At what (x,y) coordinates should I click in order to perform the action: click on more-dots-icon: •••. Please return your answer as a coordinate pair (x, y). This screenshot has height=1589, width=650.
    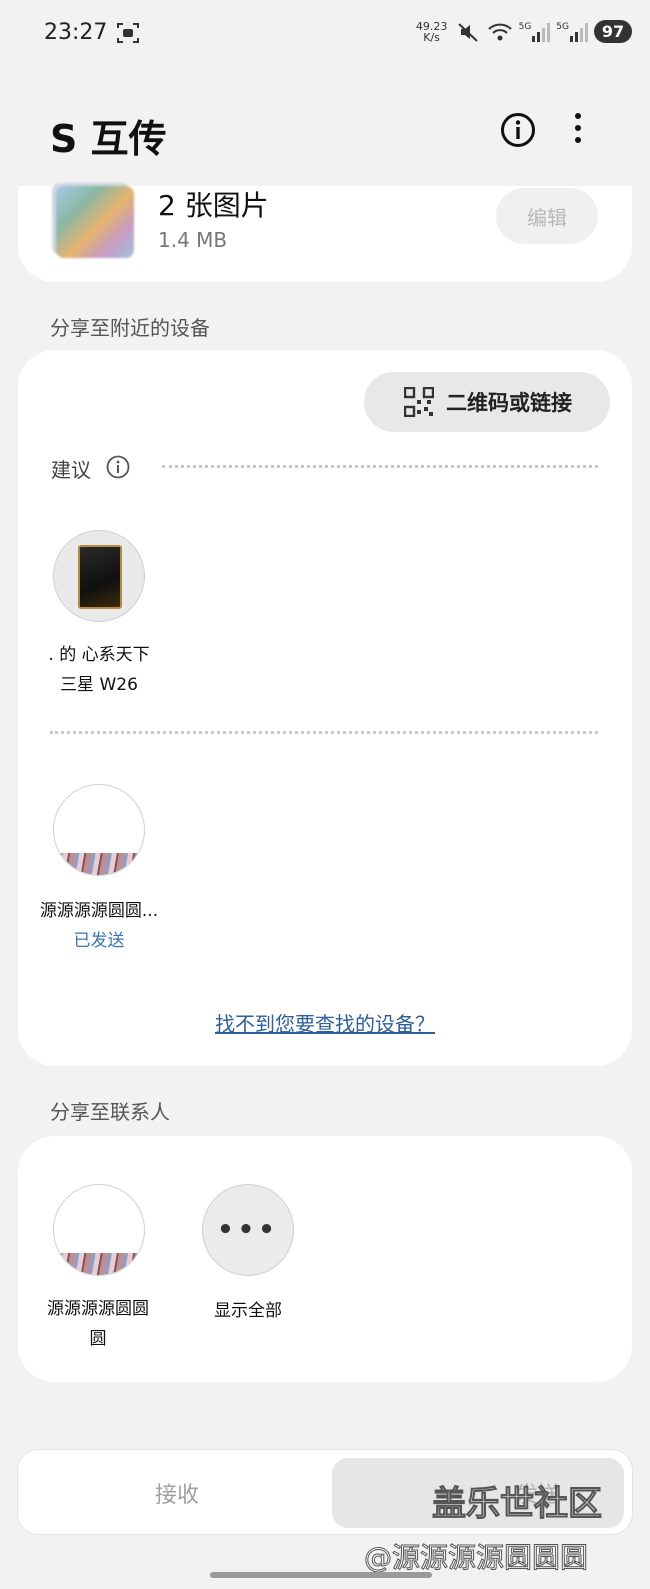
    Looking at the image, I should click on (248, 1230).